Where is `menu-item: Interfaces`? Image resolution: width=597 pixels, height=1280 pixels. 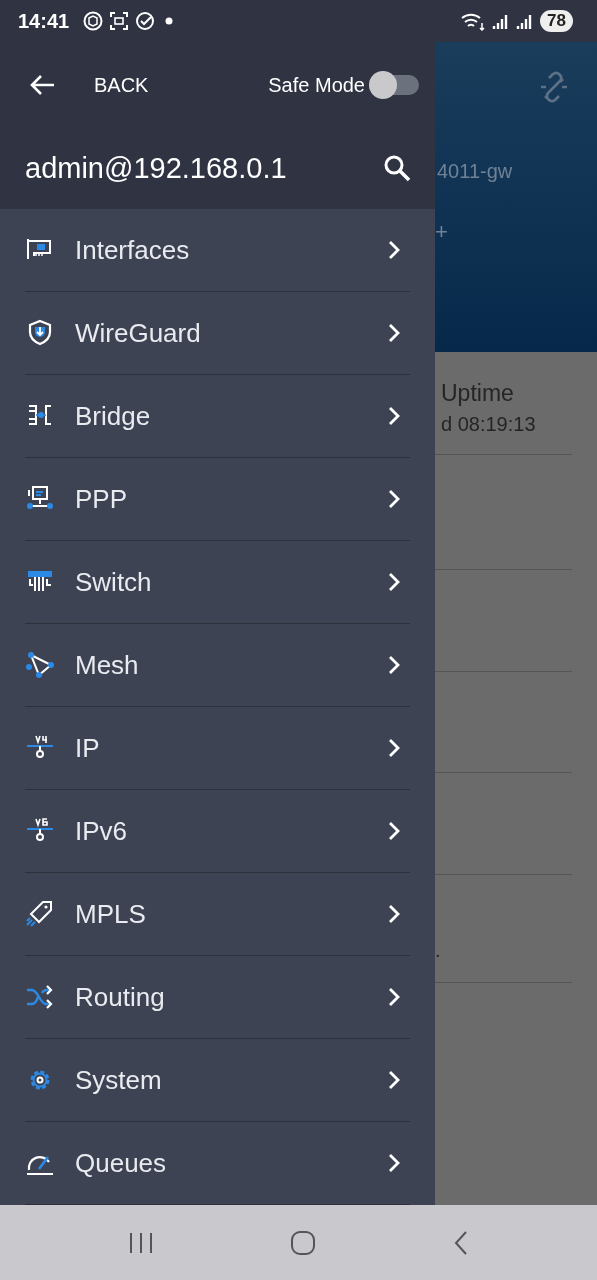
menu-item: Interfaces is located at coordinates (217, 250).